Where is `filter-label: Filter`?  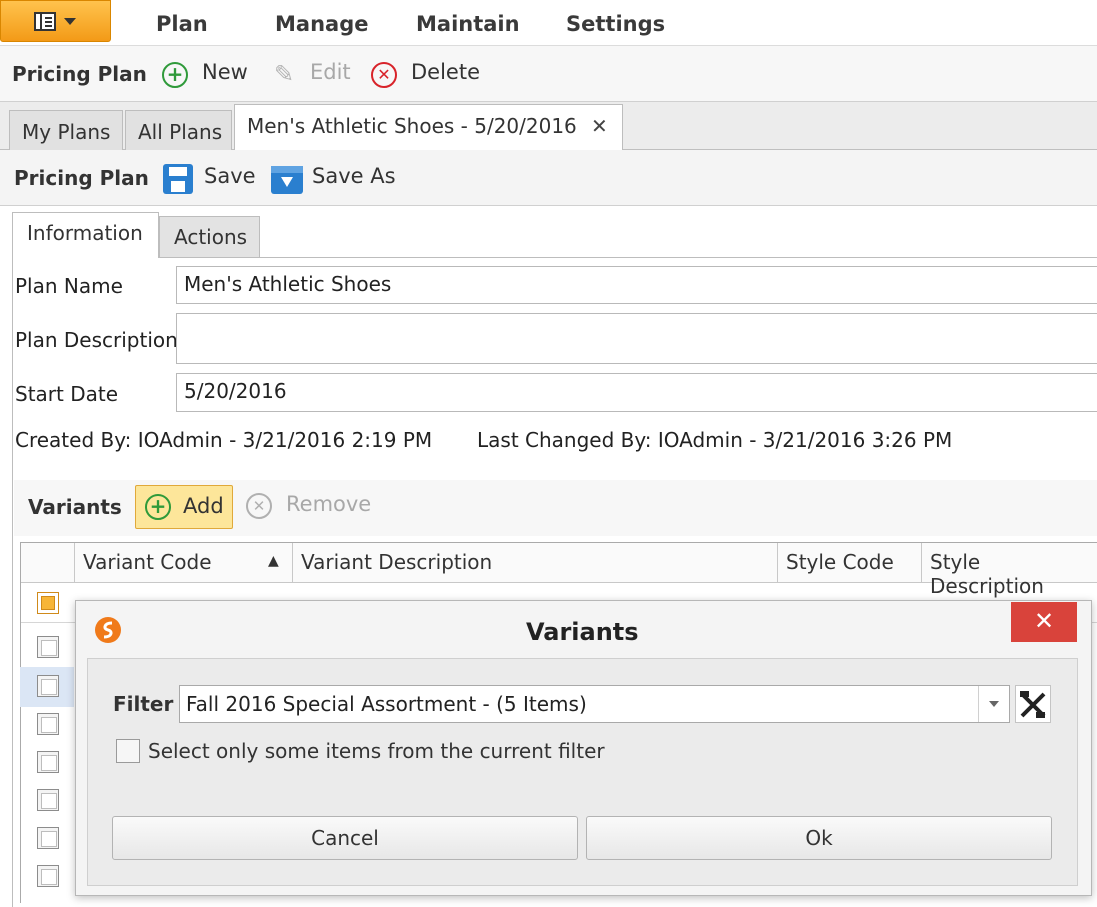
filter-label: Filter is located at coordinates (143, 704).